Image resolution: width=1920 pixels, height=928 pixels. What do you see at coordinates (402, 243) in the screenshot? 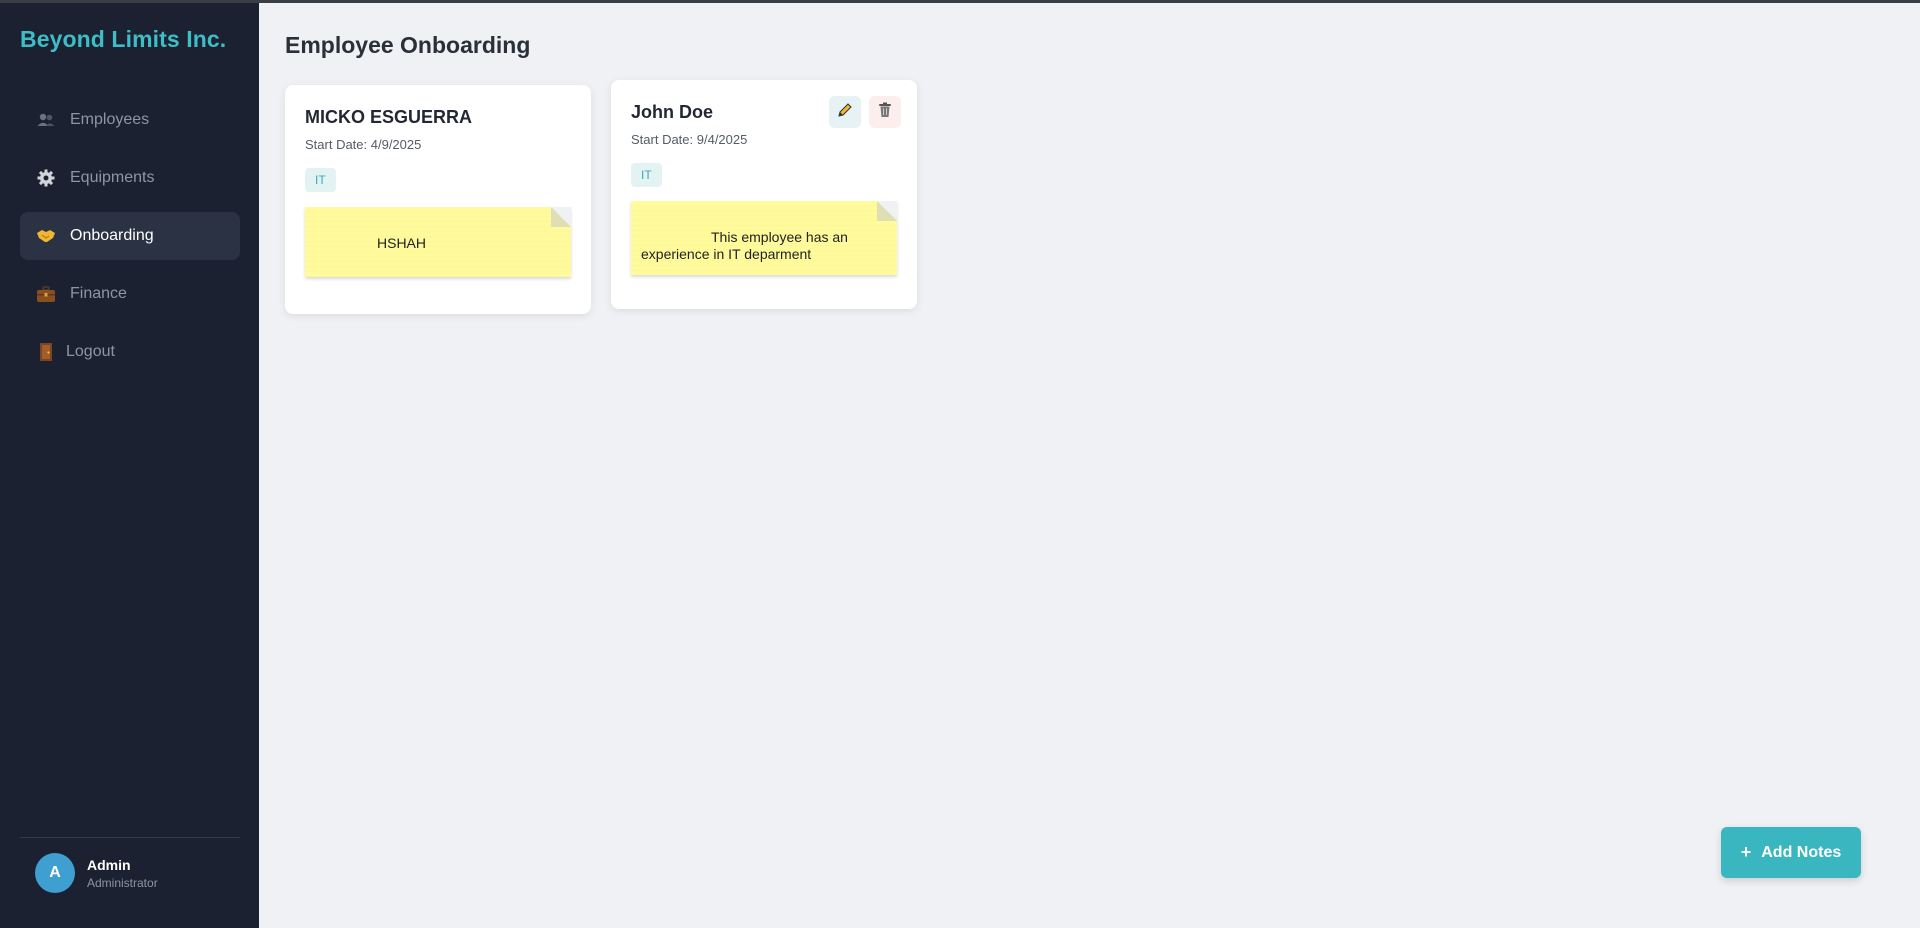
I see `note-text: HSHAH` at bounding box center [402, 243].